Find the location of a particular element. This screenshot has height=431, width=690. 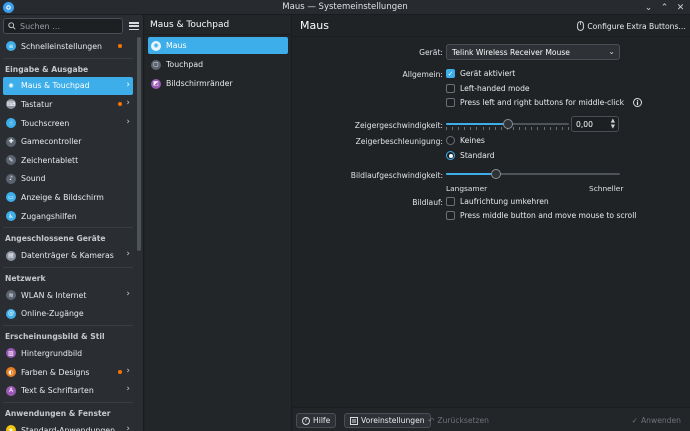

invert-scroll-box is located at coordinates (450, 201).